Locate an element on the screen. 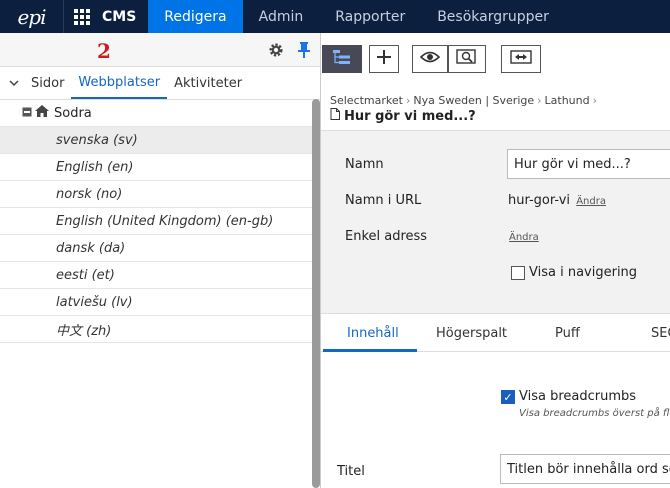 This screenshot has width=670, height=488. breadcrumb-item: Nya Sweden | Sverige is located at coordinates (473, 100).